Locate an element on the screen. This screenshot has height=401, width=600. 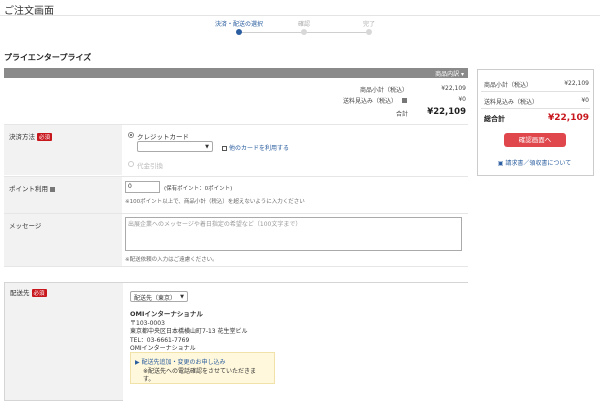
points-note: ※100ポイント以上で、商品小計（税込）を超えないように入力ください is located at coordinates (215, 202).